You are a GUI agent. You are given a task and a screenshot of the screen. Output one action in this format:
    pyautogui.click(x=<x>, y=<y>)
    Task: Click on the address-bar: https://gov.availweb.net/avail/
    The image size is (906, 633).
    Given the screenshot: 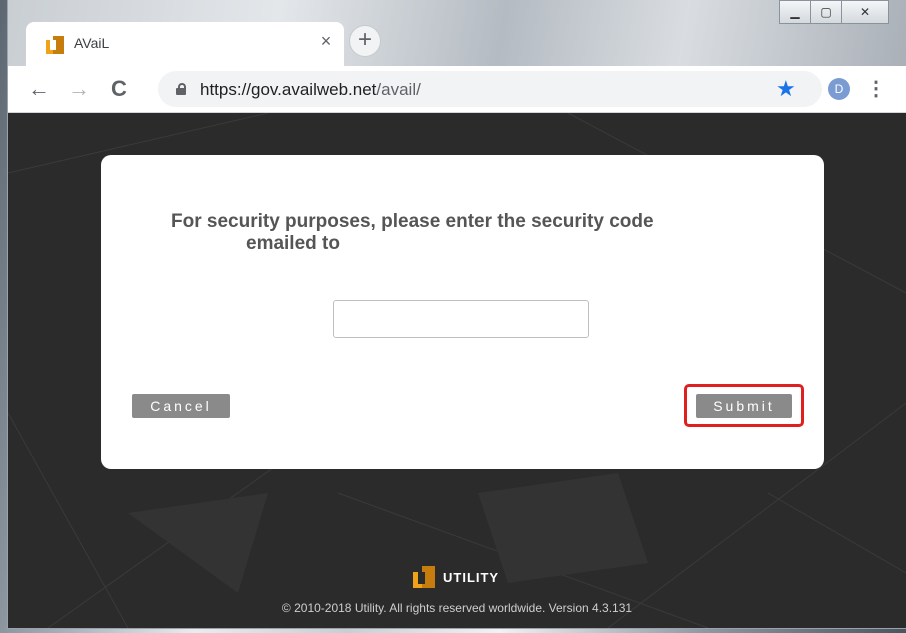 What is the action you would take?
    pyautogui.click(x=490, y=89)
    